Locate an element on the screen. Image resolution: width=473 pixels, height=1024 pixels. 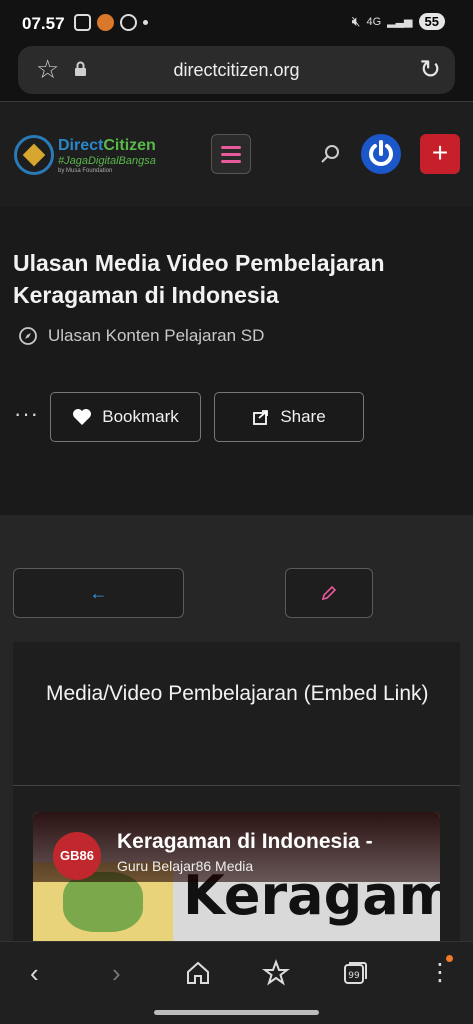
bookmark-label: Bookmark is located at coordinates (140, 416).